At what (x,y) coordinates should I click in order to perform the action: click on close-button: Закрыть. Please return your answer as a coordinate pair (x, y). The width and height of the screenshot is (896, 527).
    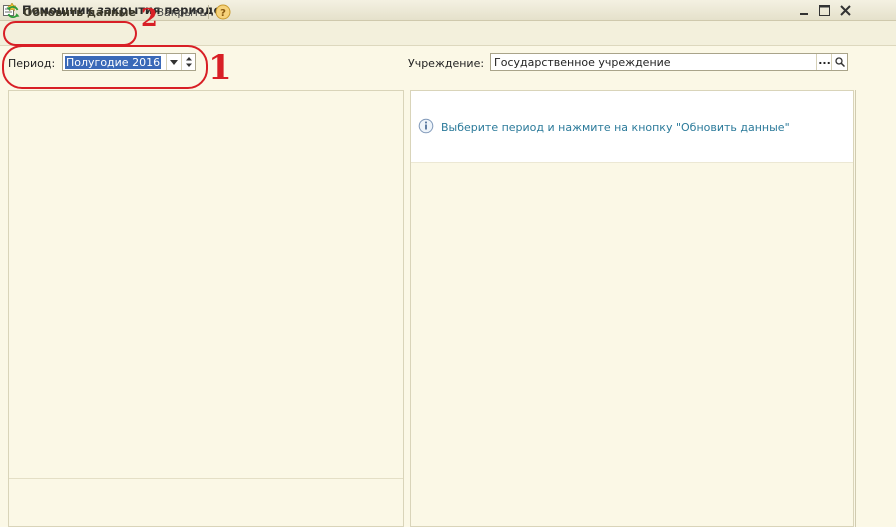
    Looking at the image, I should click on (181, 12).